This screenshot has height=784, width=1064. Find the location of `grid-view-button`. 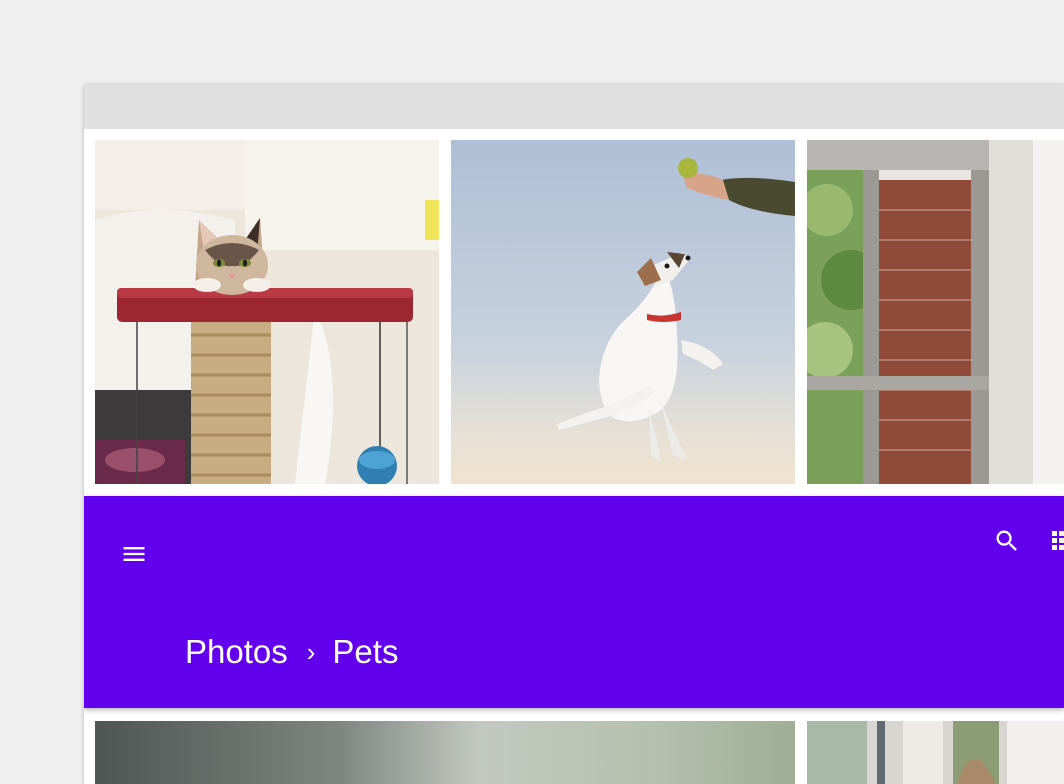

grid-view-button is located at coordinates (1058, 541).